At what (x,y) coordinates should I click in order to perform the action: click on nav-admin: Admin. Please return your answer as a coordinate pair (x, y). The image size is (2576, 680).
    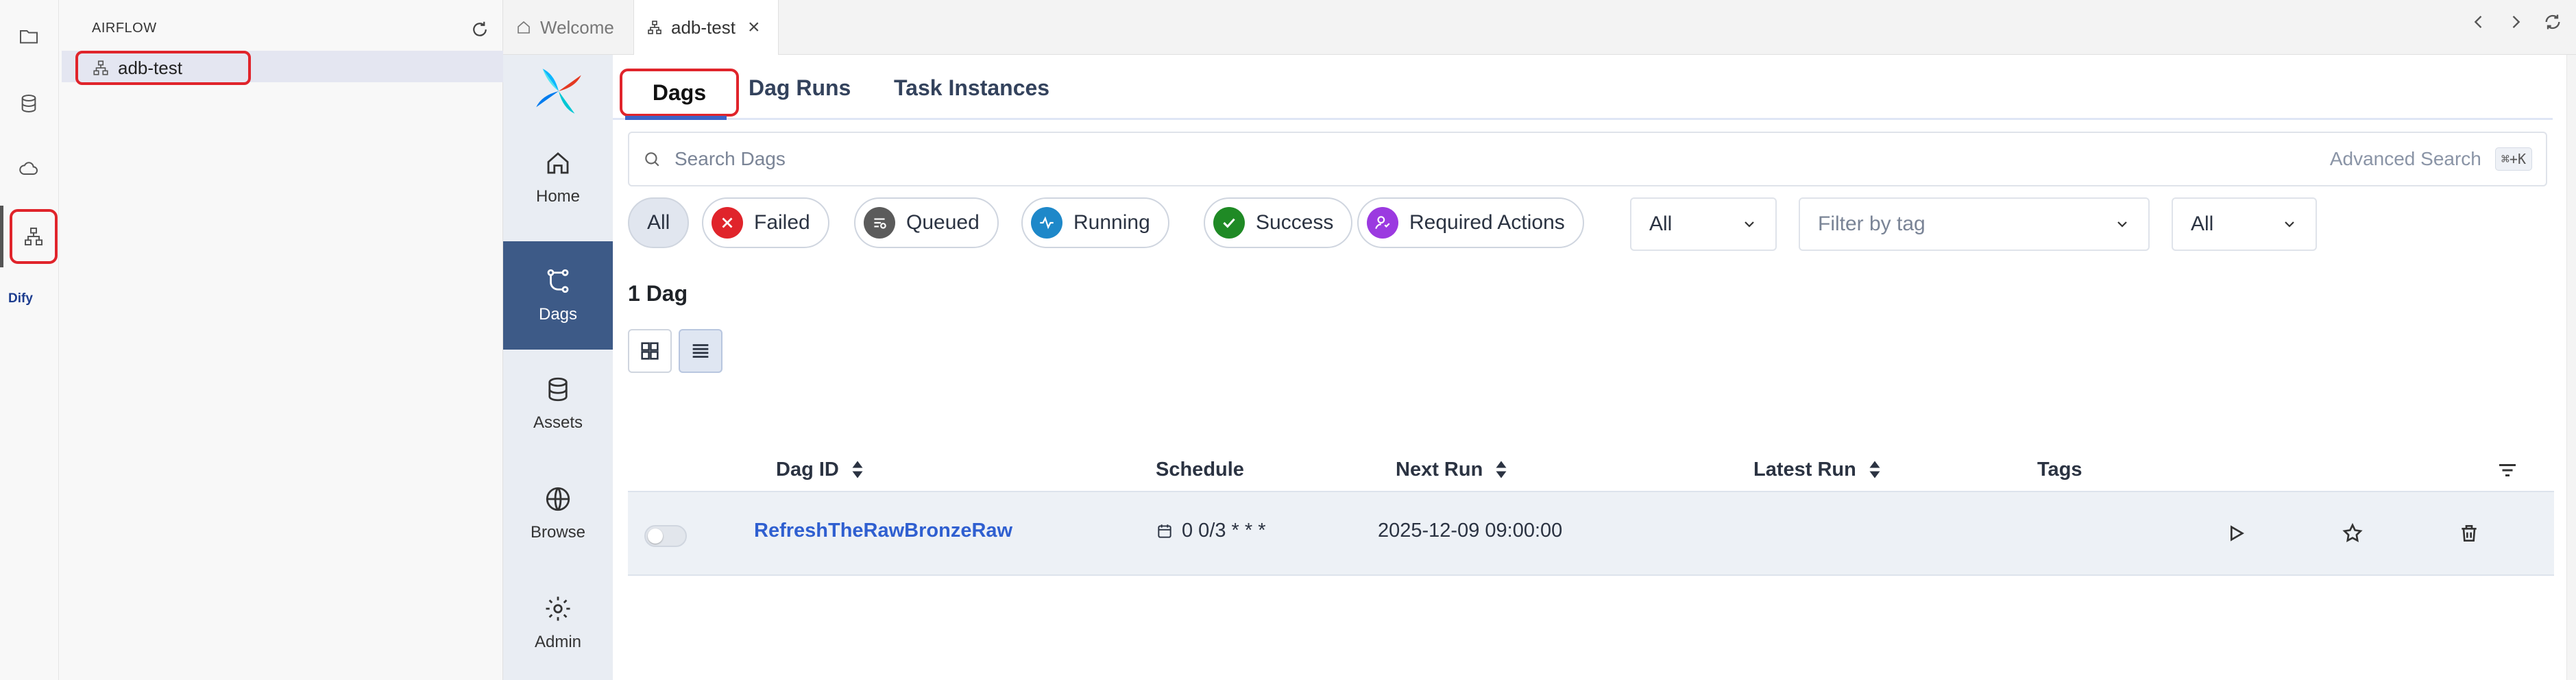
    Looking at the image, I should click on (558, 623).